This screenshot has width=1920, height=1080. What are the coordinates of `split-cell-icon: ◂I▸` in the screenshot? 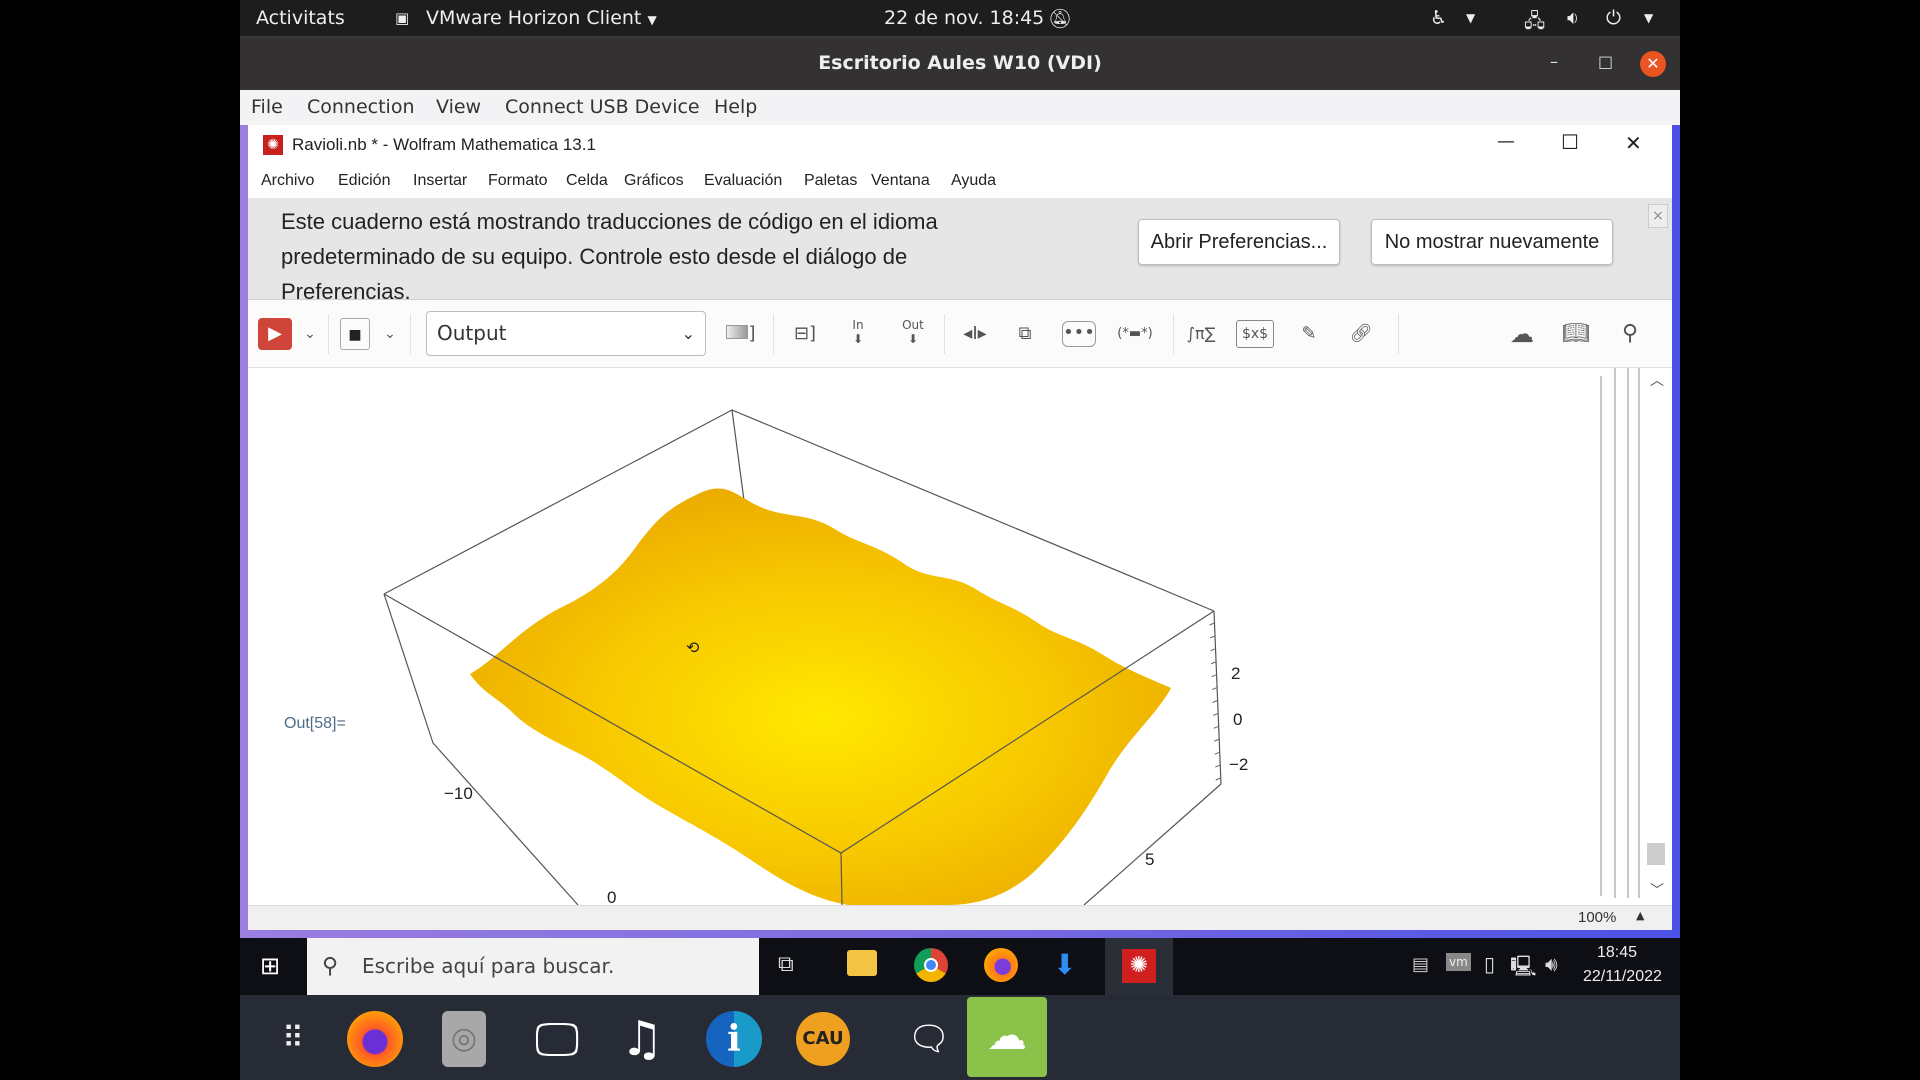 It's located at (975, 334).